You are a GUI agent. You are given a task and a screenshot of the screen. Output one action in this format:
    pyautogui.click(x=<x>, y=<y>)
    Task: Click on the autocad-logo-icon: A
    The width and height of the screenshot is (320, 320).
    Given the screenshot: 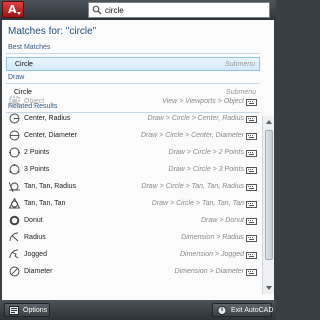 What is the action you would take?
    pyautogui.click(x=12, y=9)
    